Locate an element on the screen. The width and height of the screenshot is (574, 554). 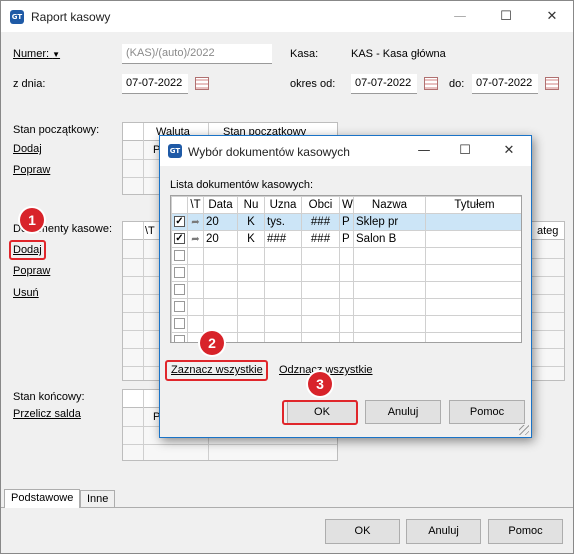
header-col: Nu is located at coordinates (251, 205).